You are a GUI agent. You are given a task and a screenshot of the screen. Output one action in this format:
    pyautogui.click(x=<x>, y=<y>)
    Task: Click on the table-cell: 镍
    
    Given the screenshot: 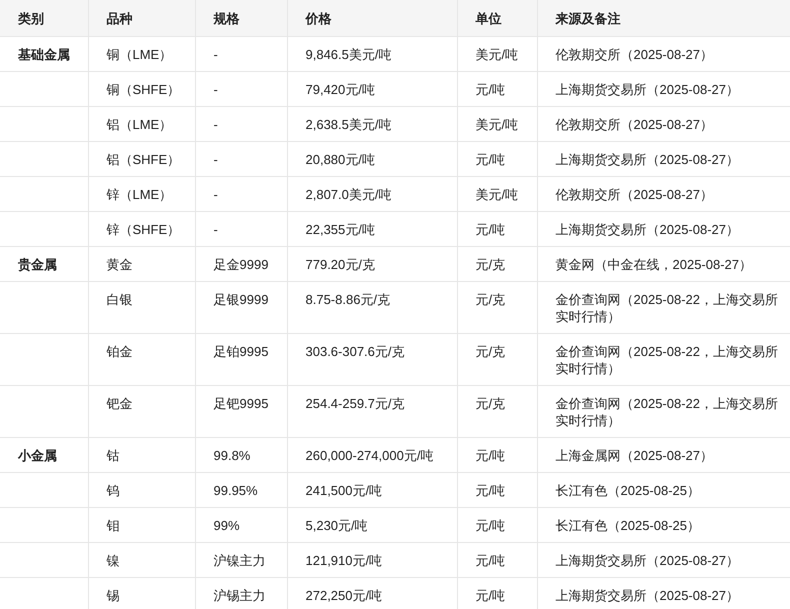 What is the action you would take?
    pyautogui.click(x=141, y=560)
    